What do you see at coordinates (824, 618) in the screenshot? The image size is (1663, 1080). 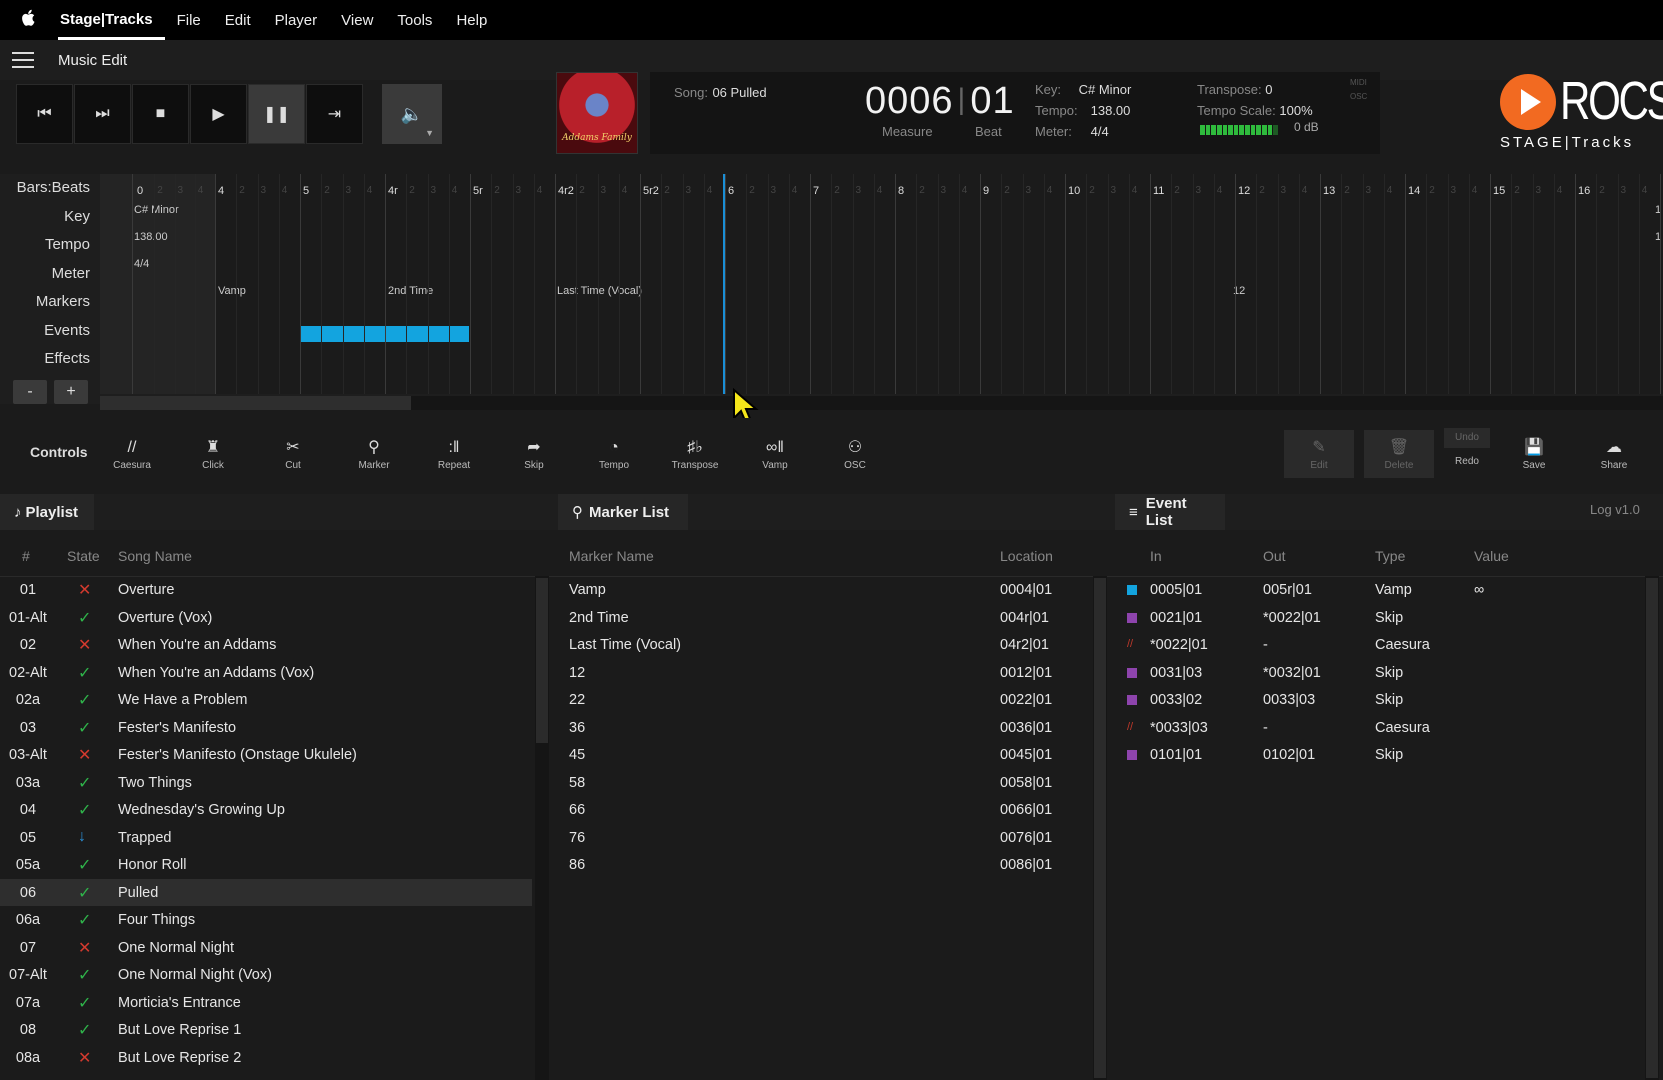 I see `marker-row: 2nd Time 004r|01` at bounding box center [824, 618].